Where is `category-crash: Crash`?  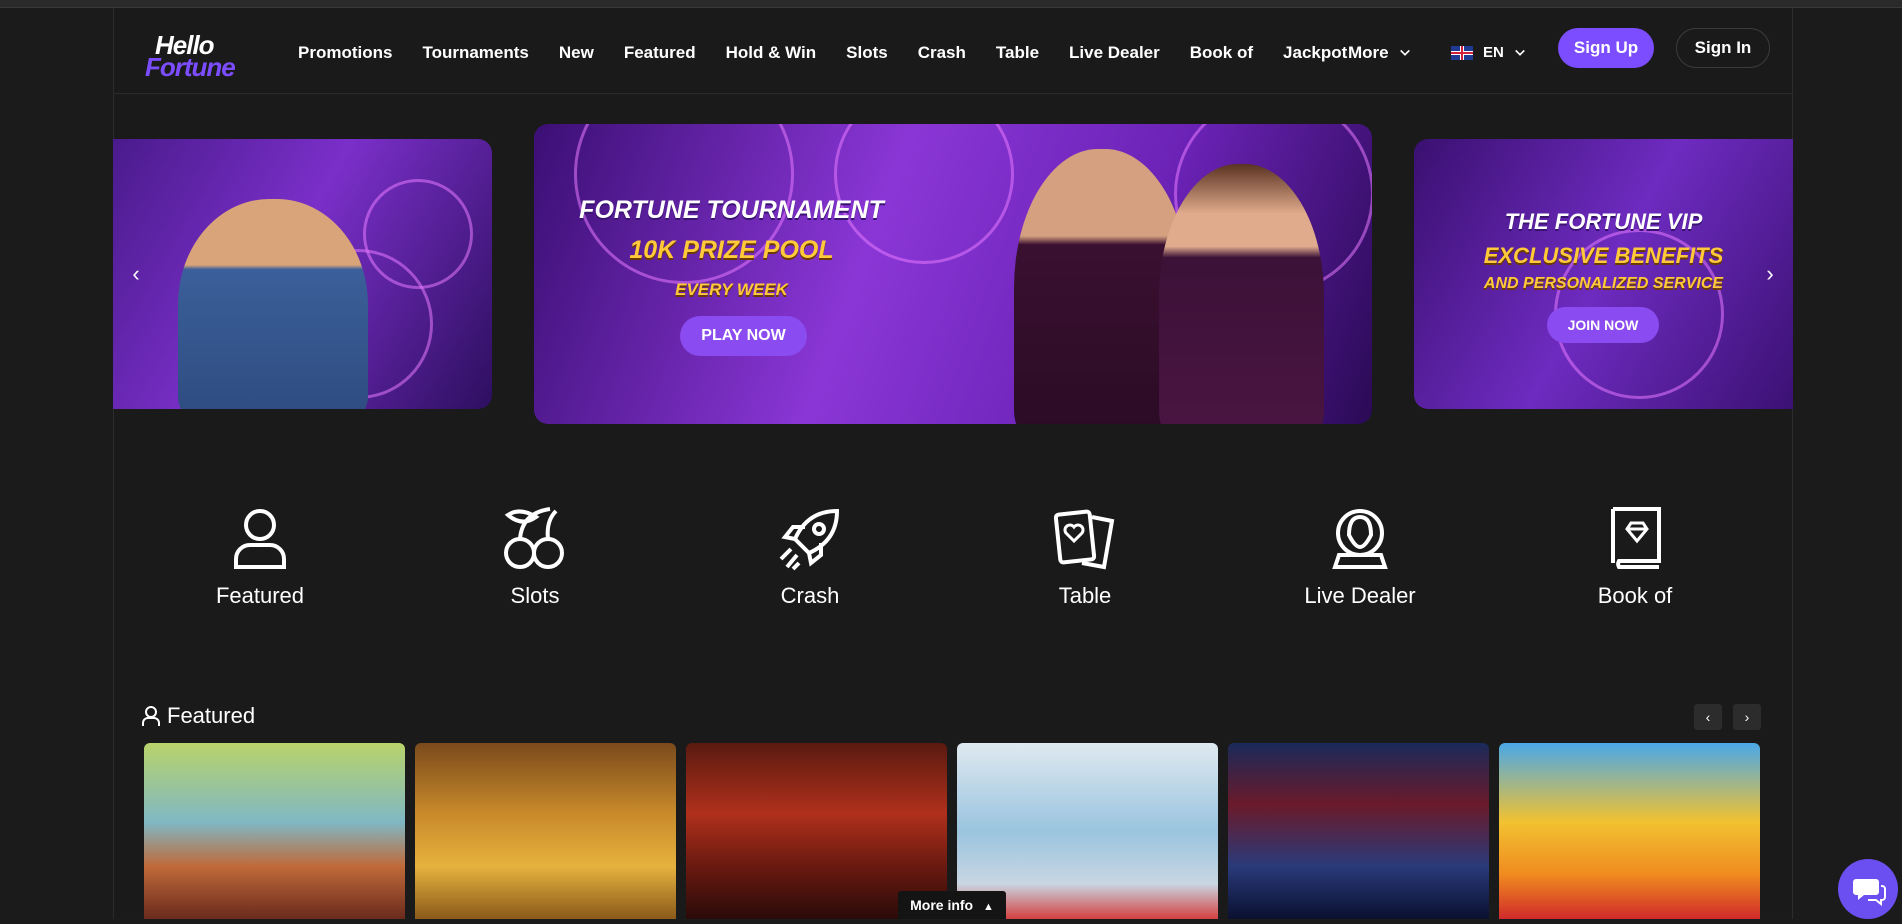 category-crash: Crash is located at coordinates (810, 557).